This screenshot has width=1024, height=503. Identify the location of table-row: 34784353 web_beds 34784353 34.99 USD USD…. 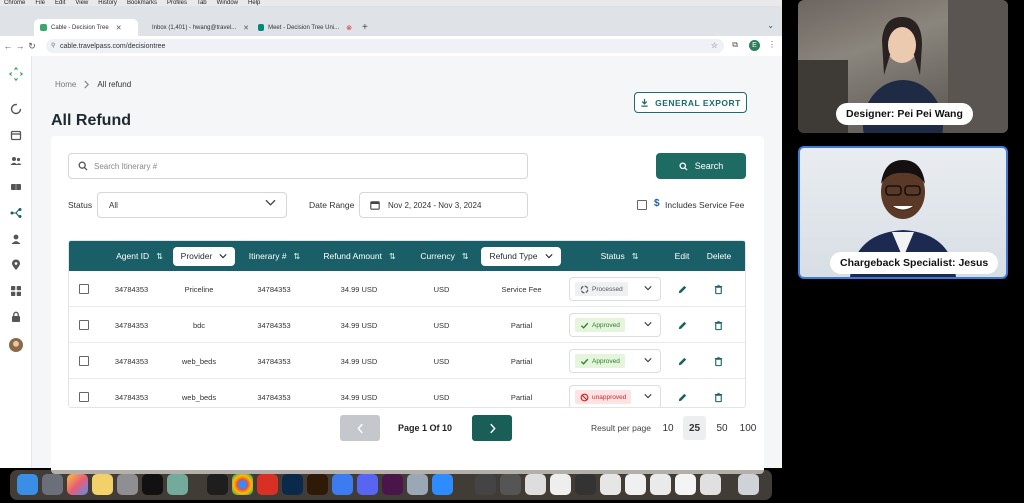
(407, 361).